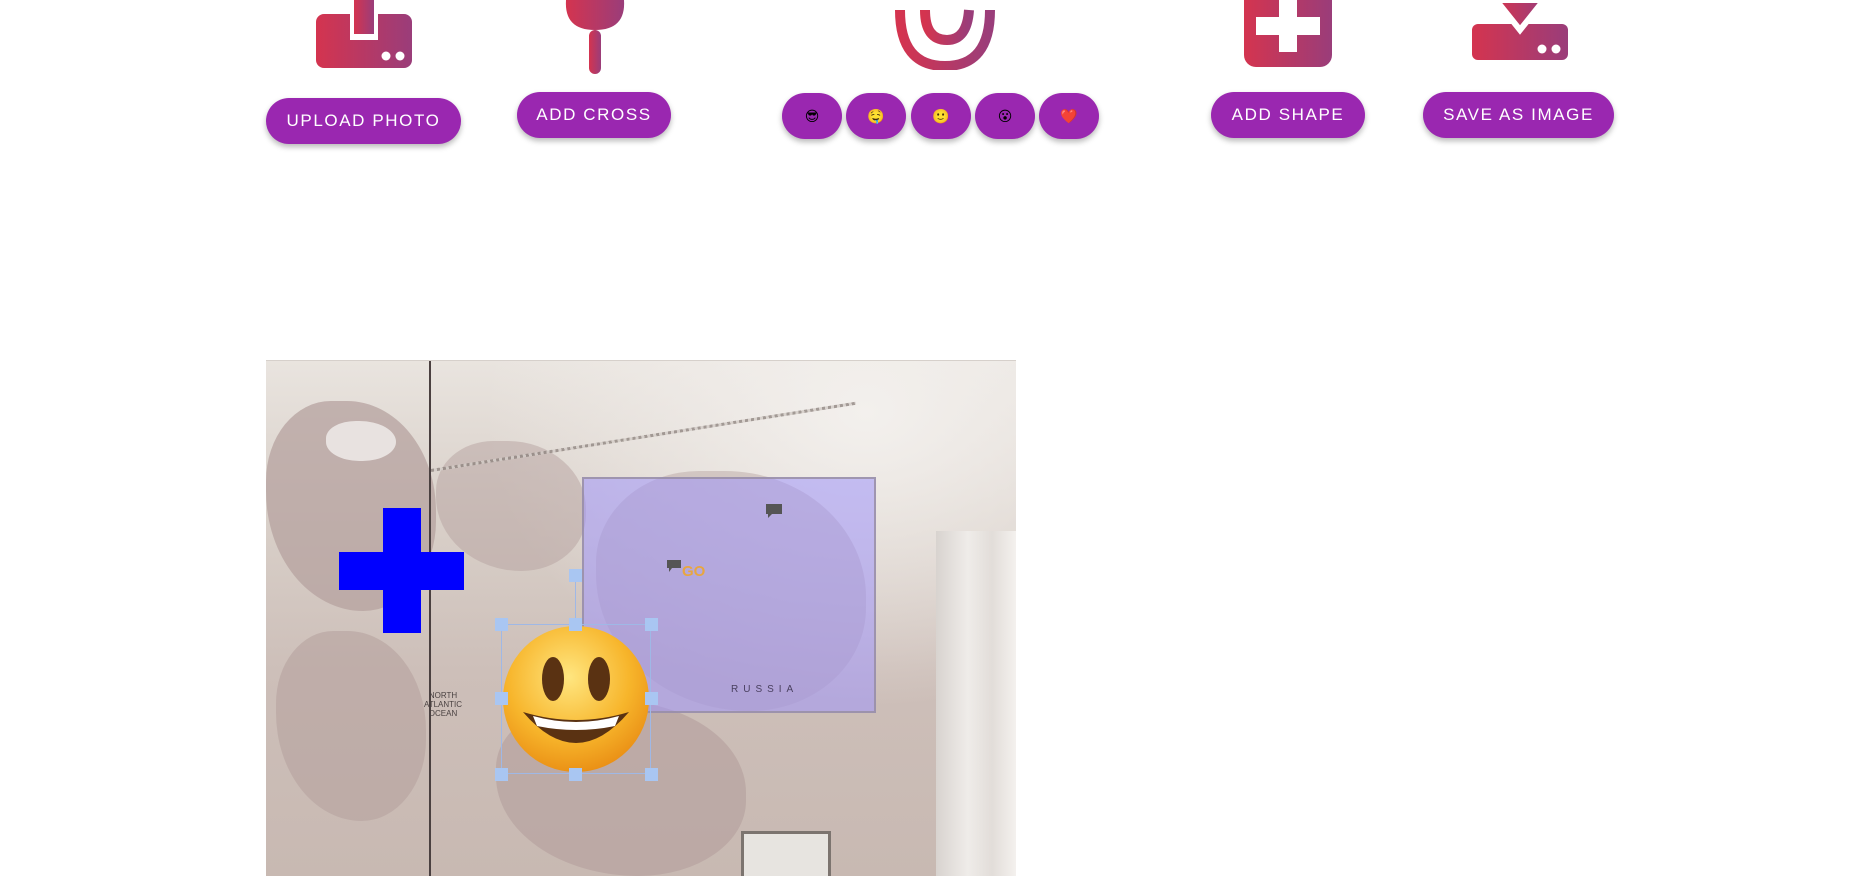  What do you see at coordinates (1518, 115) in the screenshot?
I see `save-as-image-button: Save as image` at bounding box center [1518, 115].